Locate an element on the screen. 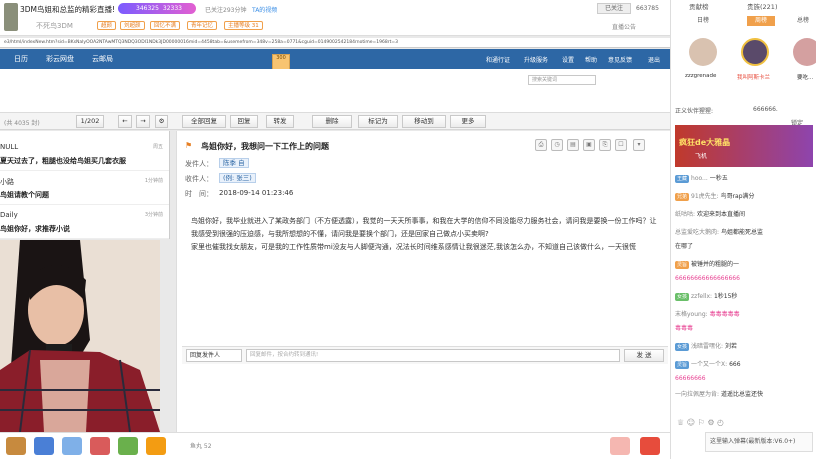 This screenshot has height=459, width=816. chevron-down-icon: ▾ is located at coordinates (639, 145).